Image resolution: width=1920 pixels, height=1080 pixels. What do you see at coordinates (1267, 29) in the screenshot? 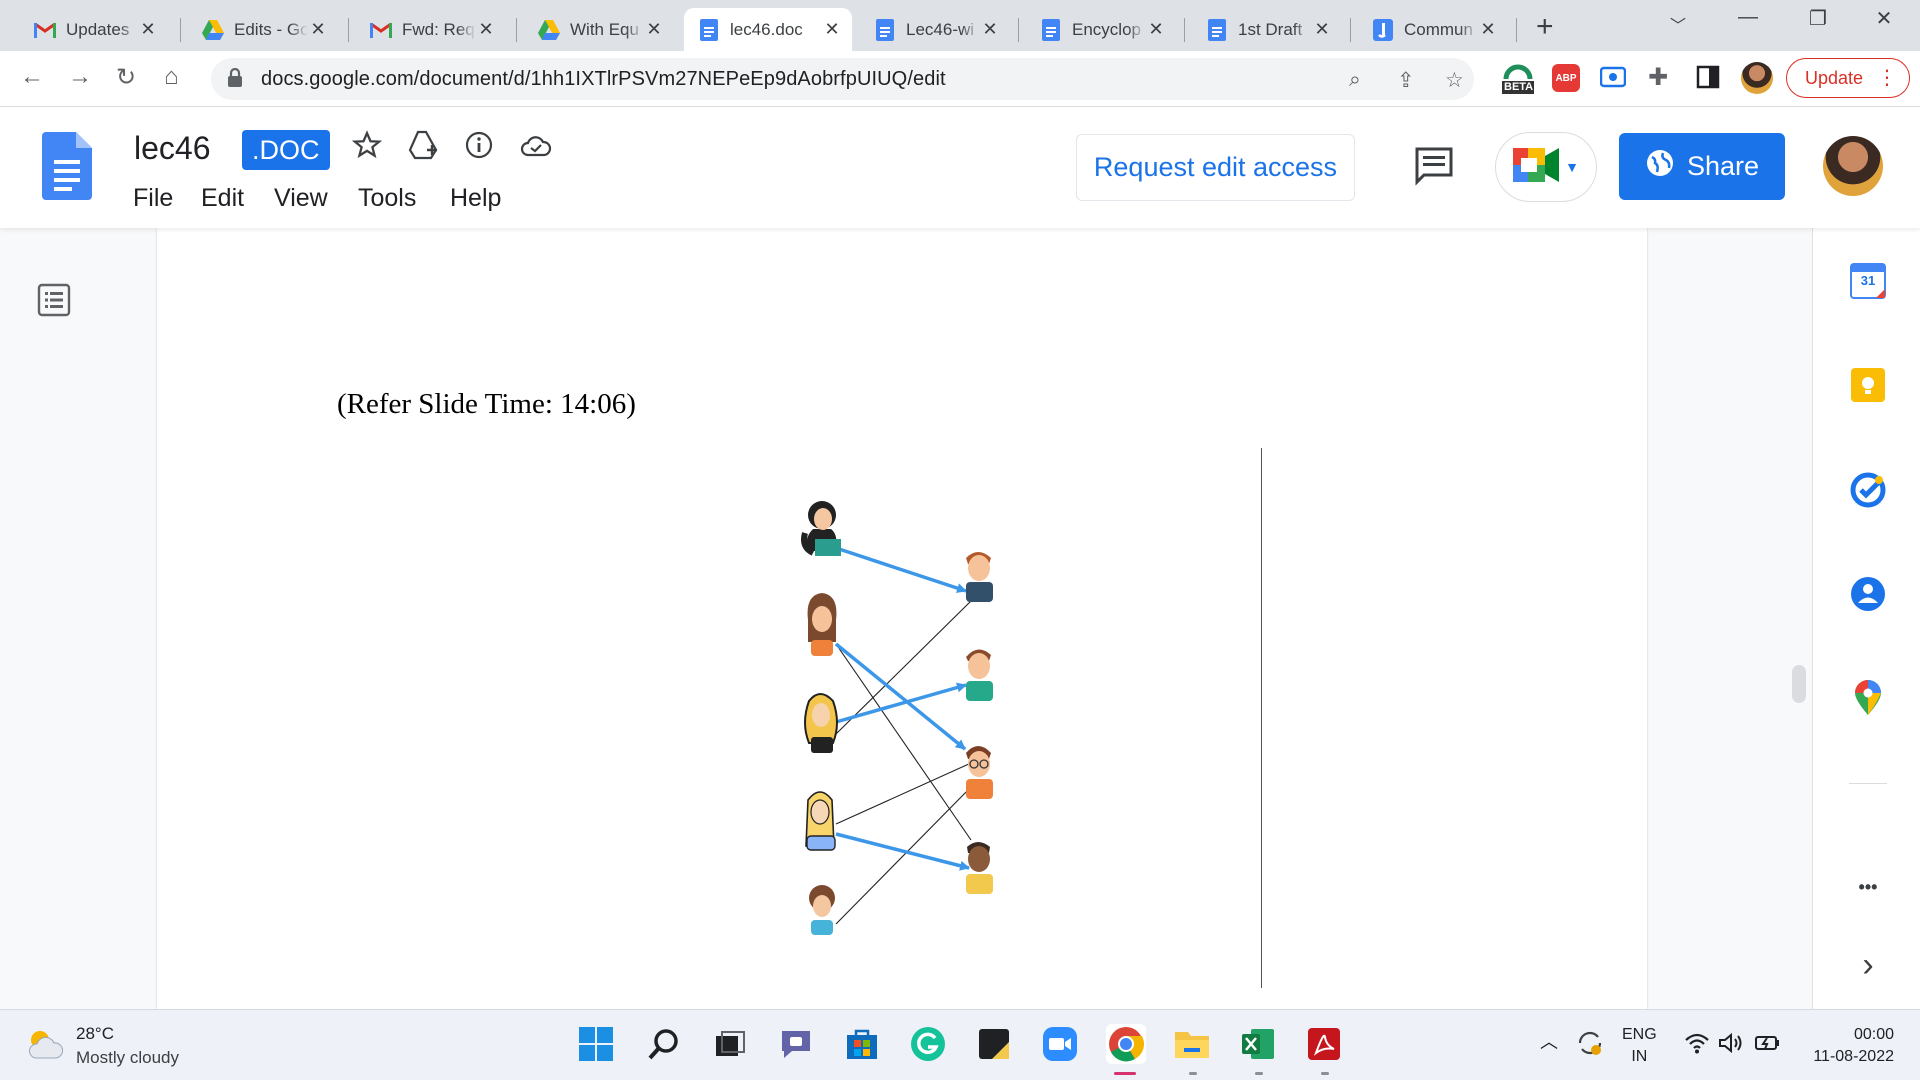
I see `tab-1st-draft: 1st Draft ✕` at bounding box center [1267, 29].